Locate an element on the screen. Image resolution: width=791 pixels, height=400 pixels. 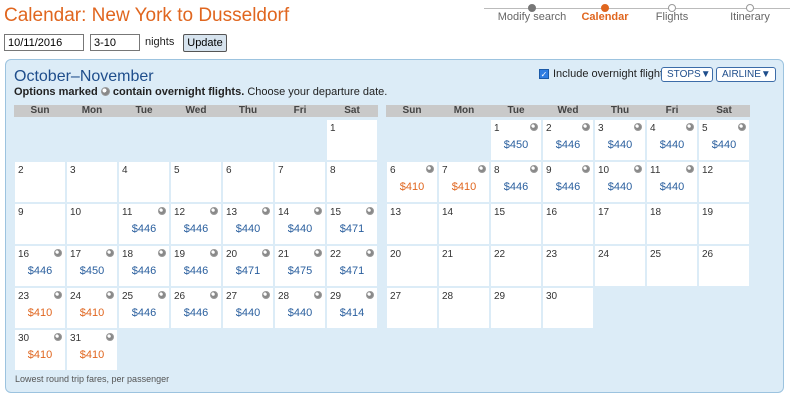
day-cell: 13 $440 is located at coordinates (248, 224).